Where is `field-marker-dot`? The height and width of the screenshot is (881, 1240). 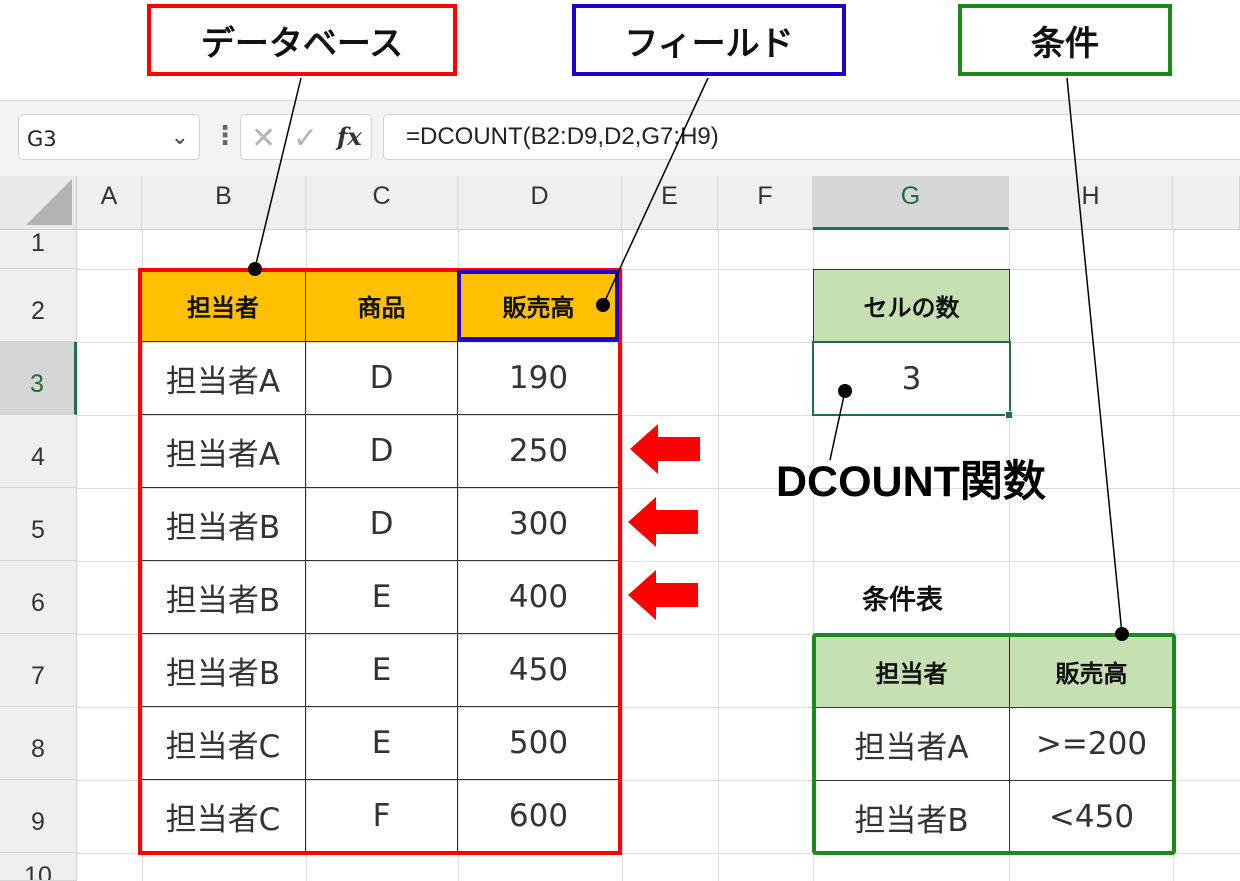
field-marker-dot is located at coordinates (603, 305).